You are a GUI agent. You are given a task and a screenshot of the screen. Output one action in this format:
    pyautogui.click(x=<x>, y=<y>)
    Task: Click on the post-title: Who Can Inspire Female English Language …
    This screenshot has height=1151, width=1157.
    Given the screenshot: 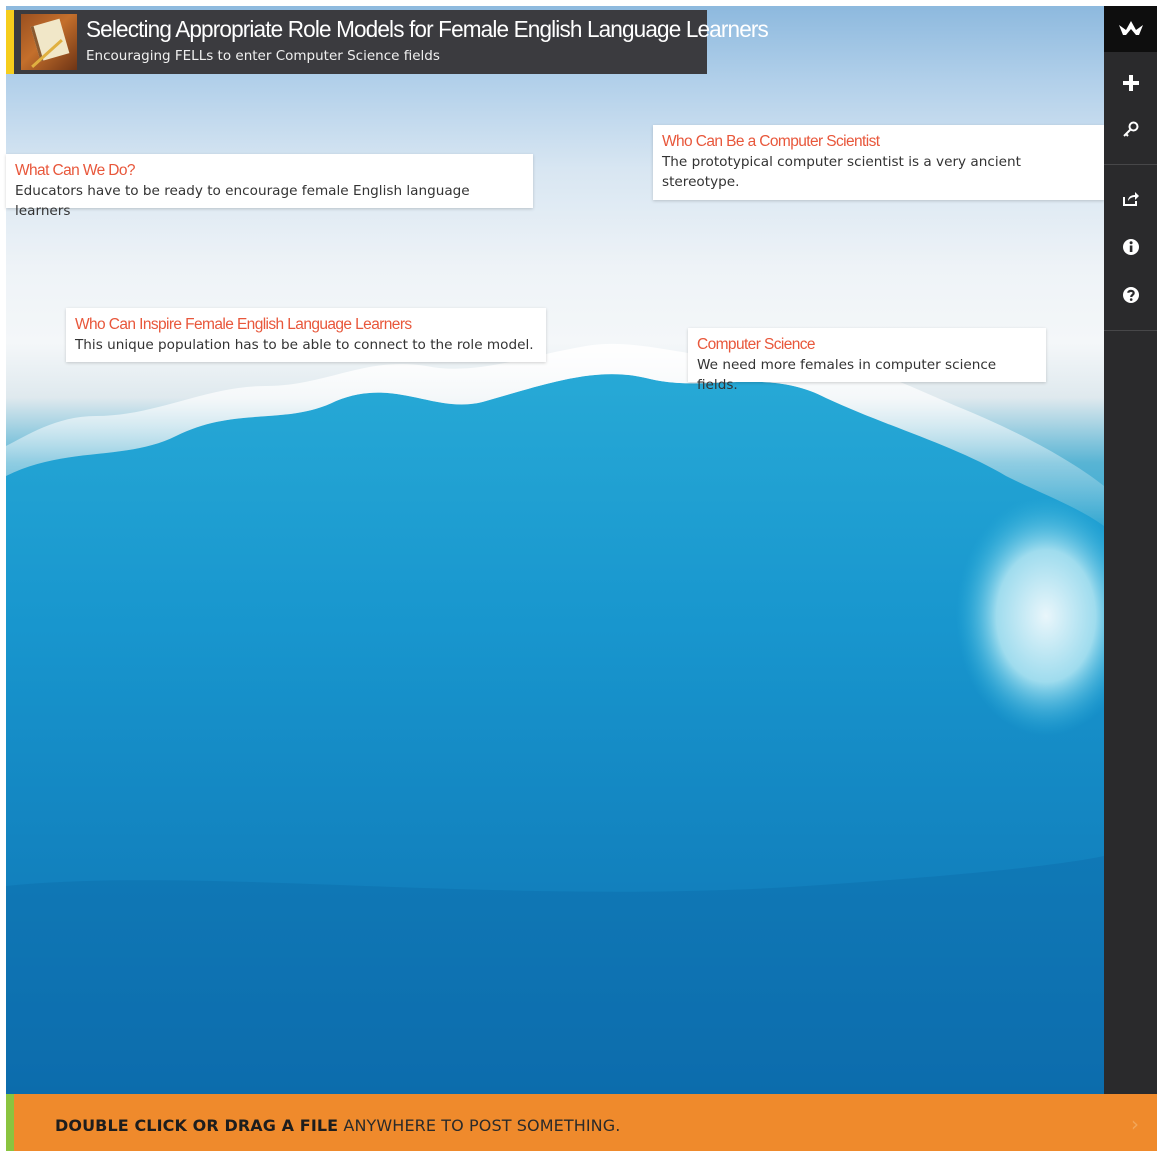 What is the action you would take?
    pyautogui.click(x=243, y=324)
    